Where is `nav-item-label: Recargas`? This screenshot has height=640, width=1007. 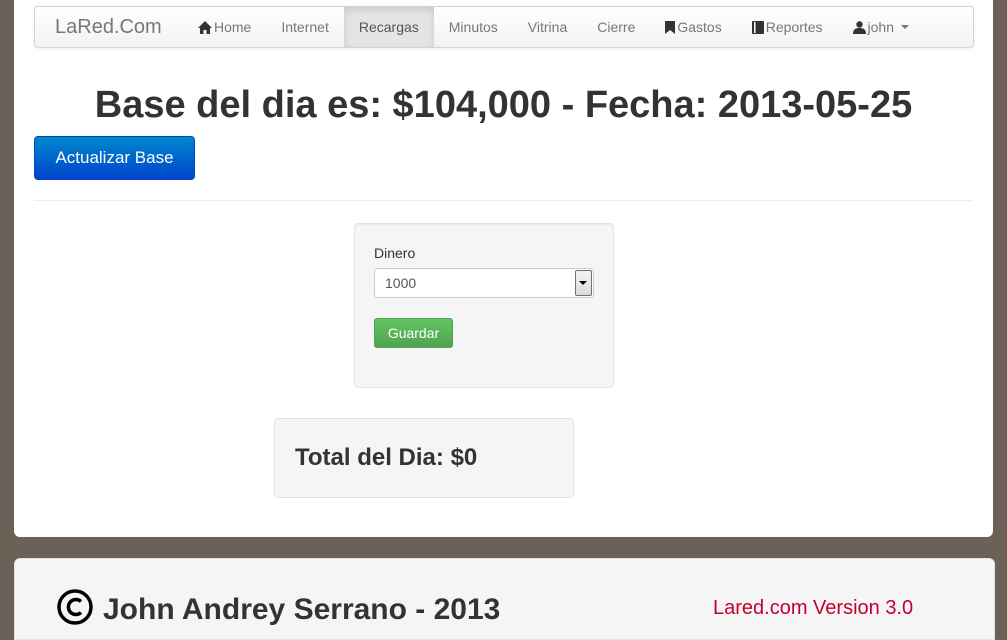 nav-item-label: Recargas is located at coordinates (388, 27).